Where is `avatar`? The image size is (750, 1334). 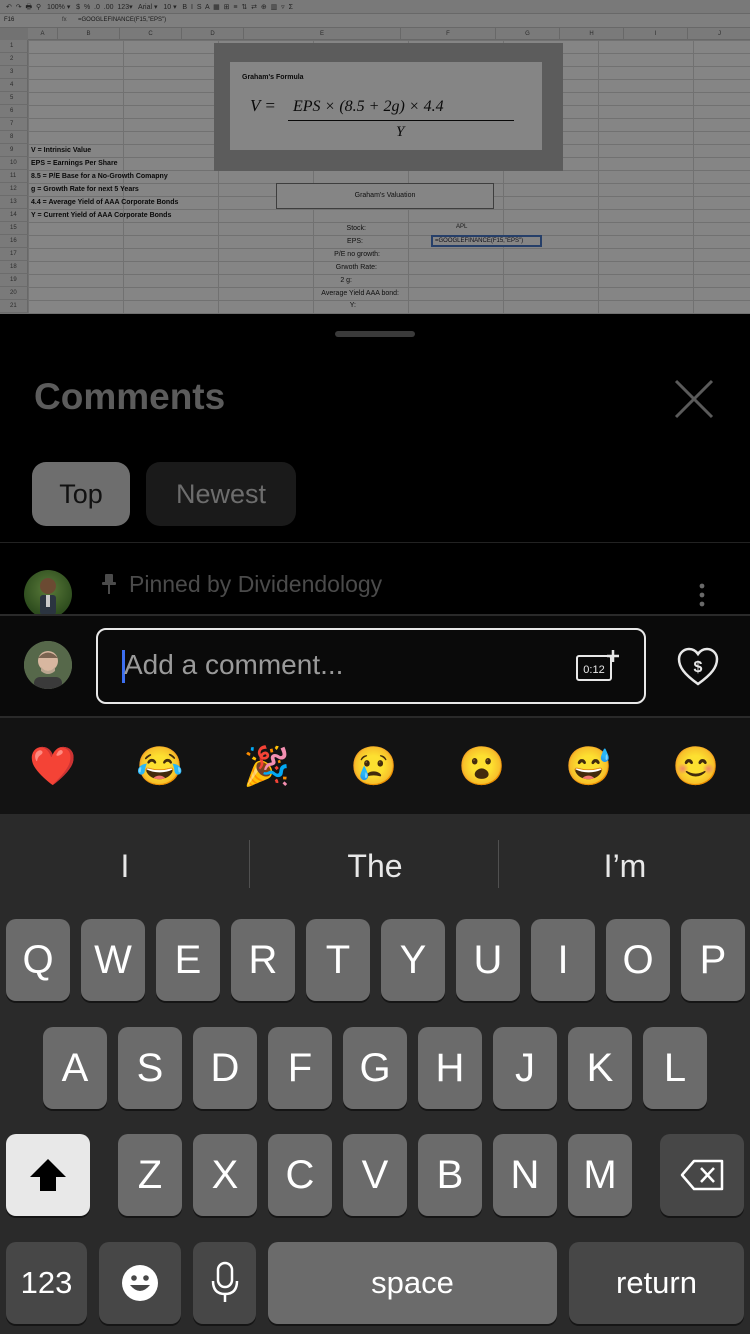
avatar is located at coordinates (48, 594).